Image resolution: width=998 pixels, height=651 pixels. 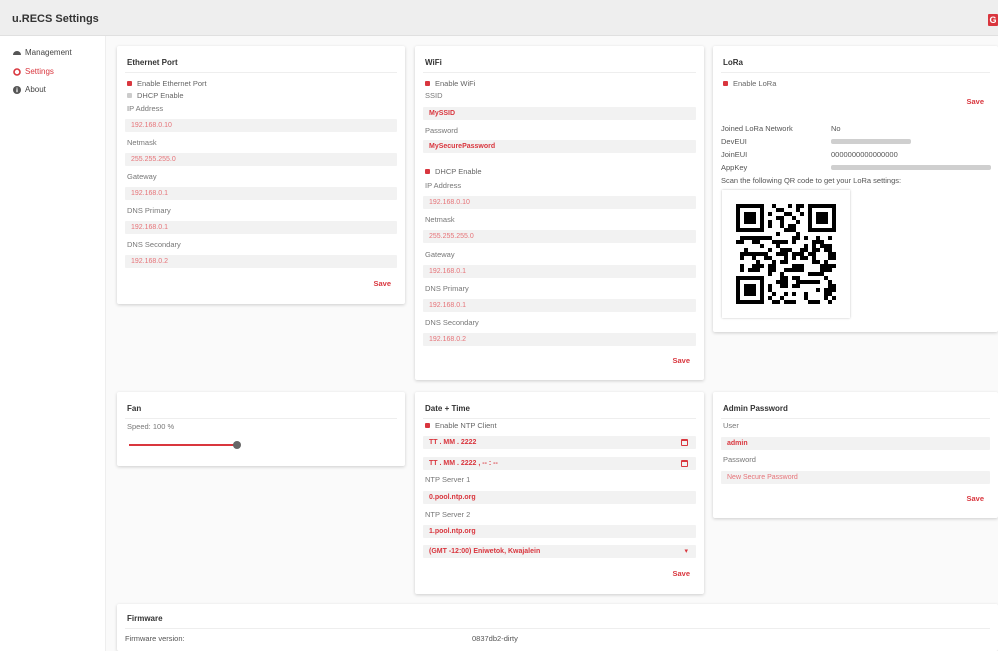 I want to click on firmware-card: Firmware Firmware version: 0837db2-dirty, so click(x=557, y=627).